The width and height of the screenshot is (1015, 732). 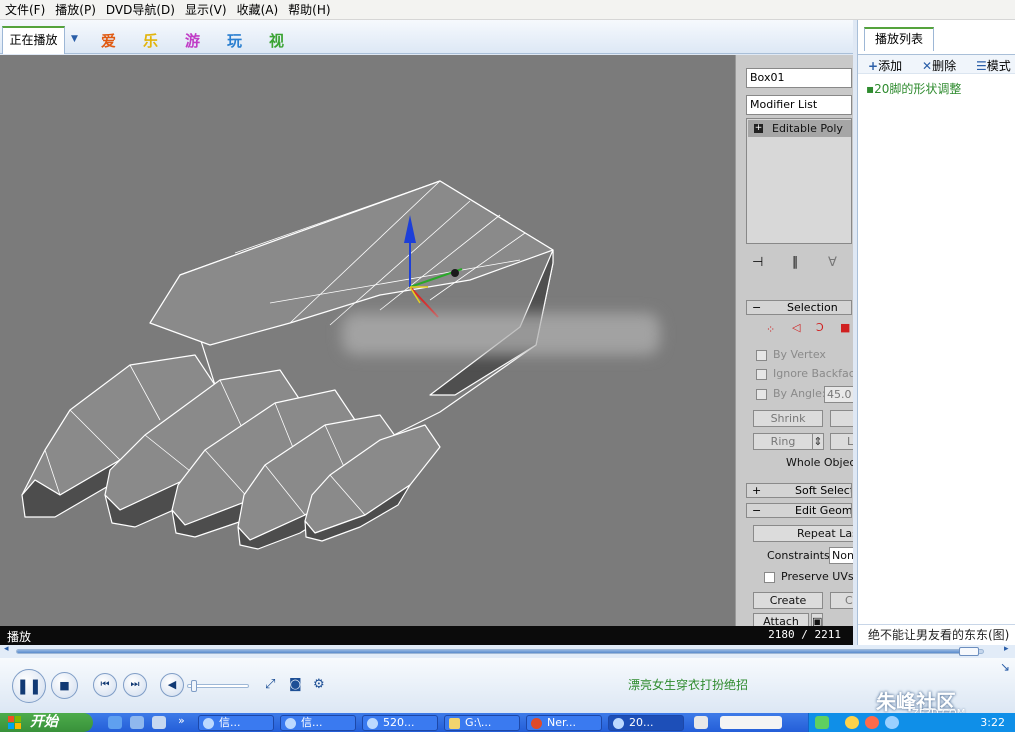 I want to click on forward-arrow-icon: ▸, so click(x=1006, y=649).